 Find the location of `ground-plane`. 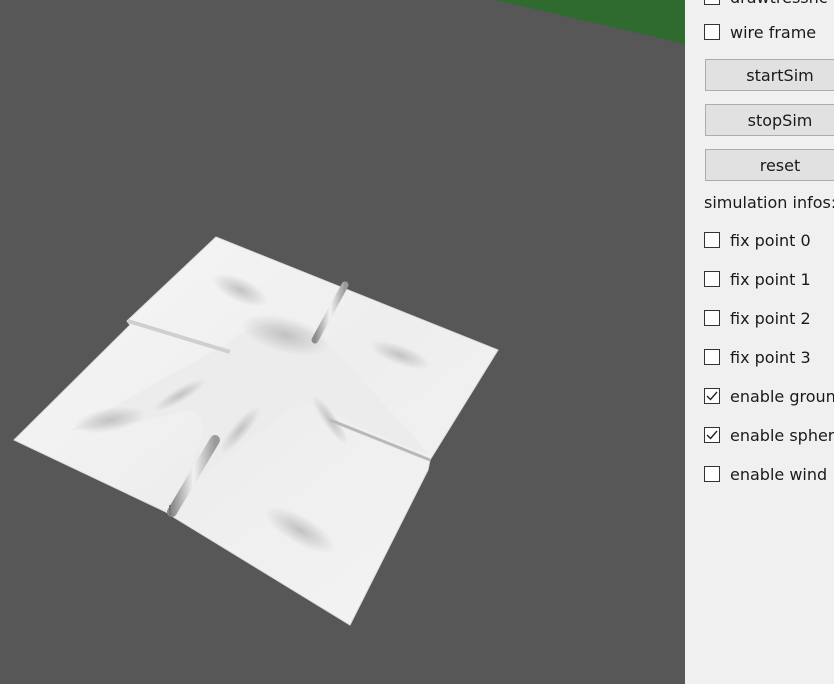

ground-plane is located at coordinates (590, 22).